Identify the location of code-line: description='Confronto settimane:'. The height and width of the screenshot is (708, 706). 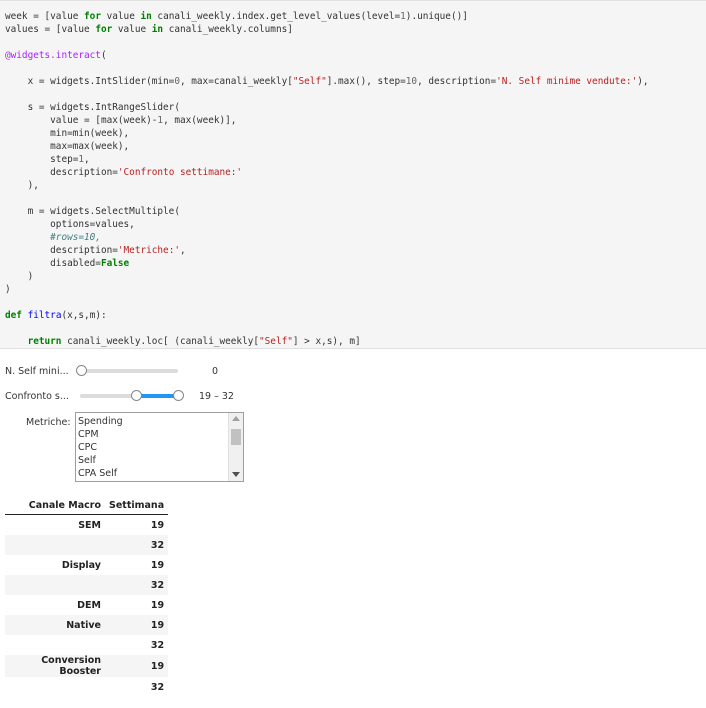
(124, 172).